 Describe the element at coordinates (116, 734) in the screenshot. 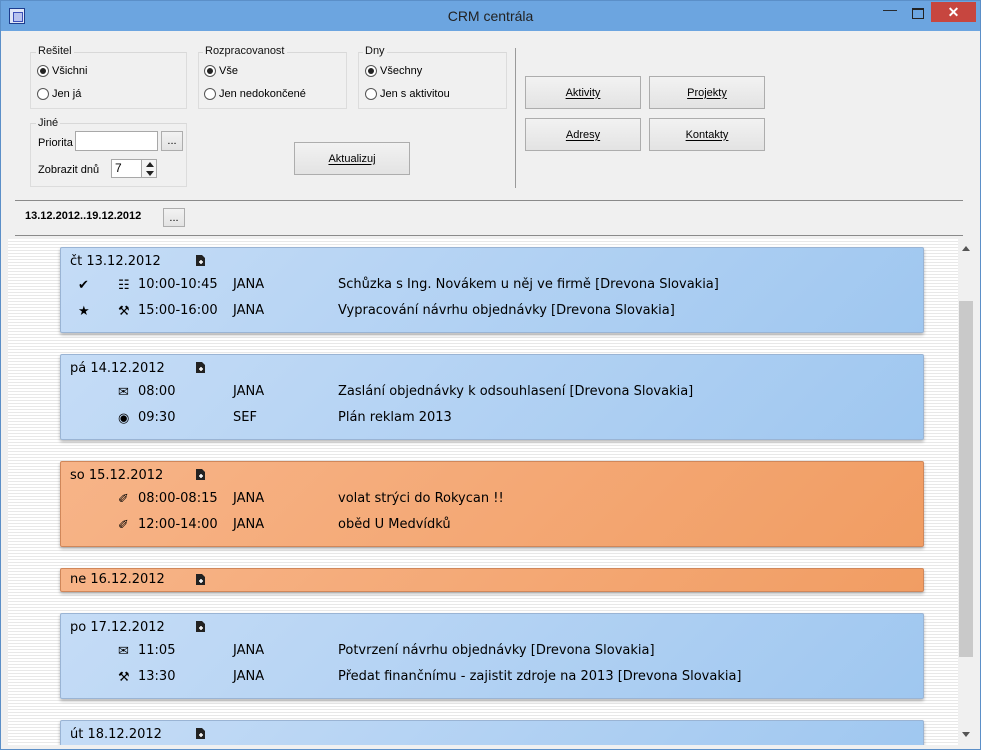

I see `day-date: út 18.12.2012` at that location.